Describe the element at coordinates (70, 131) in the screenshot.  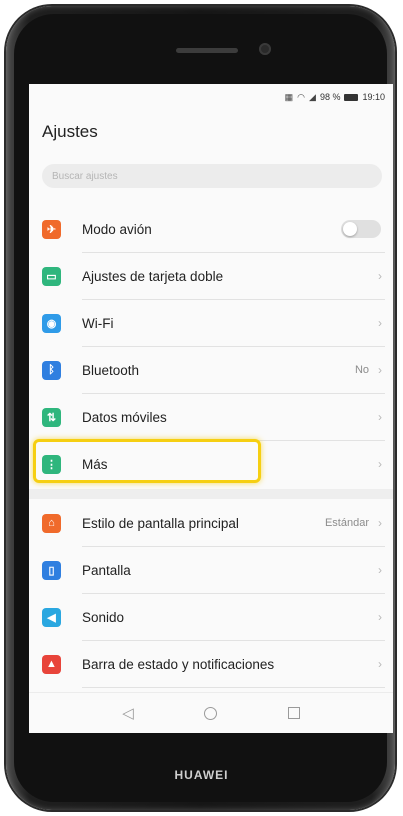
I see `page-title: Ajustes` at that location.